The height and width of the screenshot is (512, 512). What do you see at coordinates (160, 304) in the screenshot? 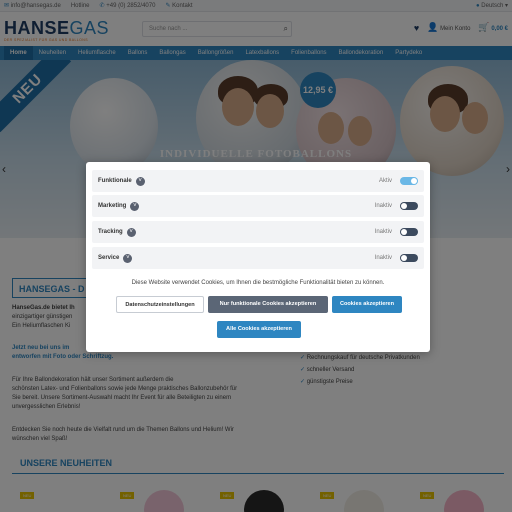
I see `privacy-settings-button: Datenschutzeinstellungen` at bounding box center [160, 304].